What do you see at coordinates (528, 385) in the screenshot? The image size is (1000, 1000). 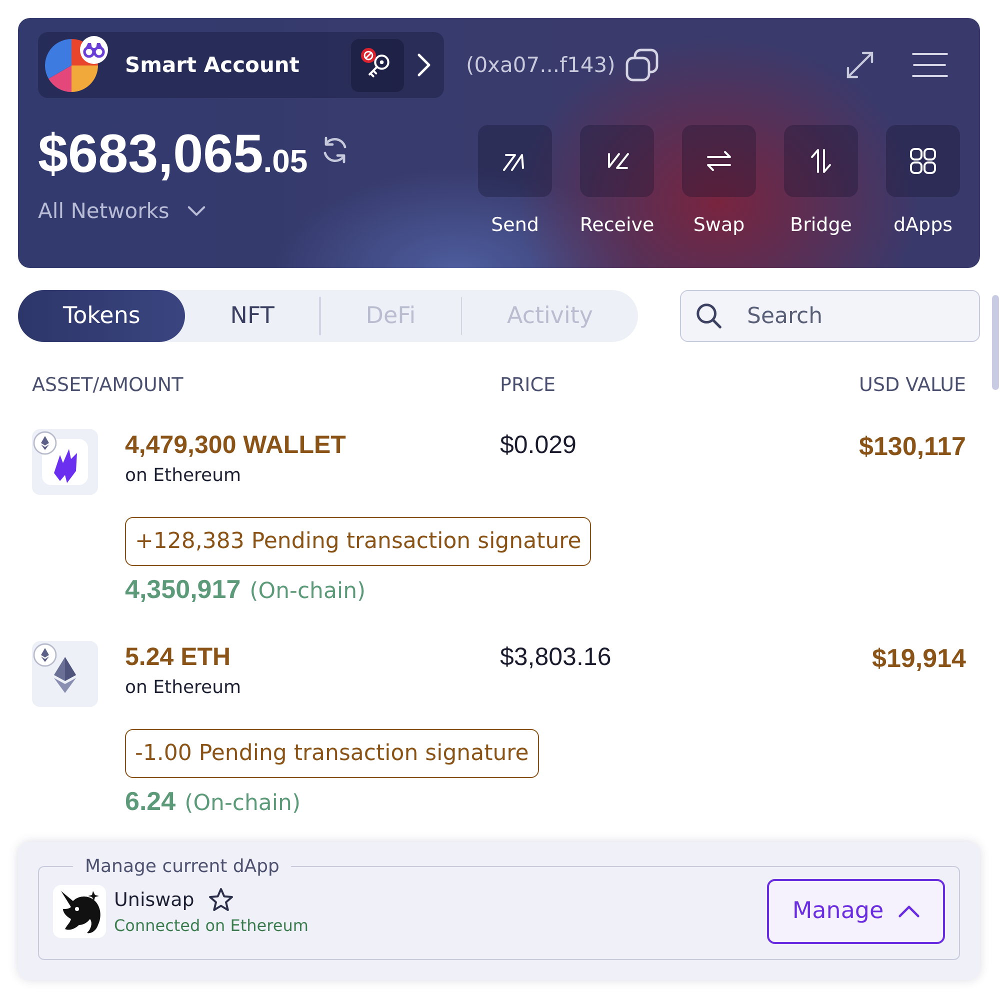 I see `column-header: PRICE` at bounding box center [528, 385].